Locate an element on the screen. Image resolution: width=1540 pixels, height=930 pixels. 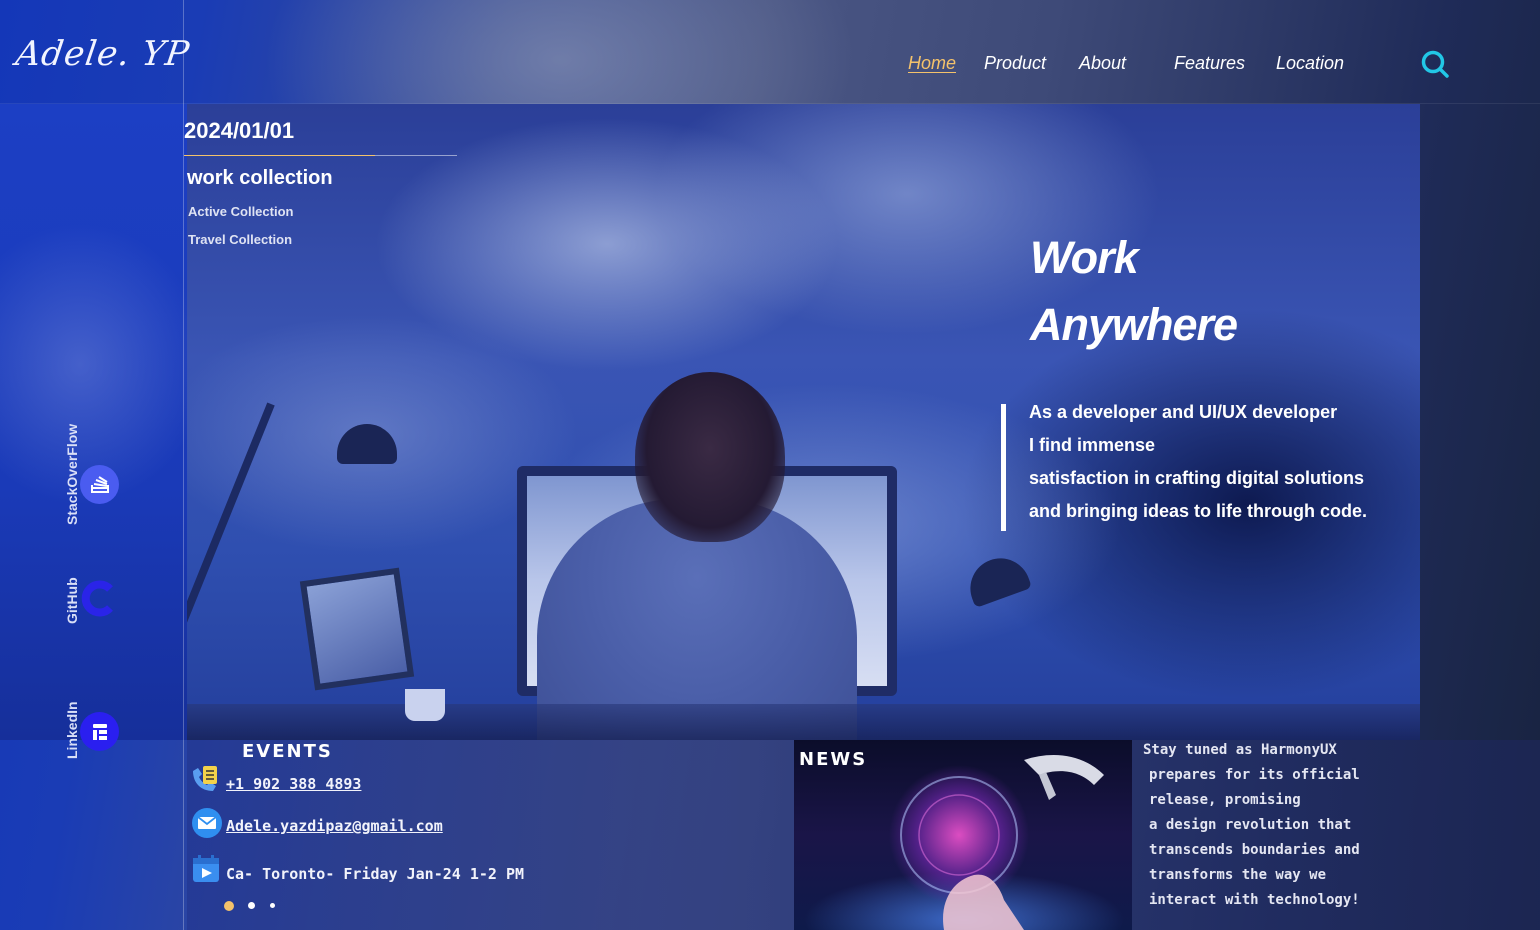
collection-title: work collection is located at coordinates (260, 178).